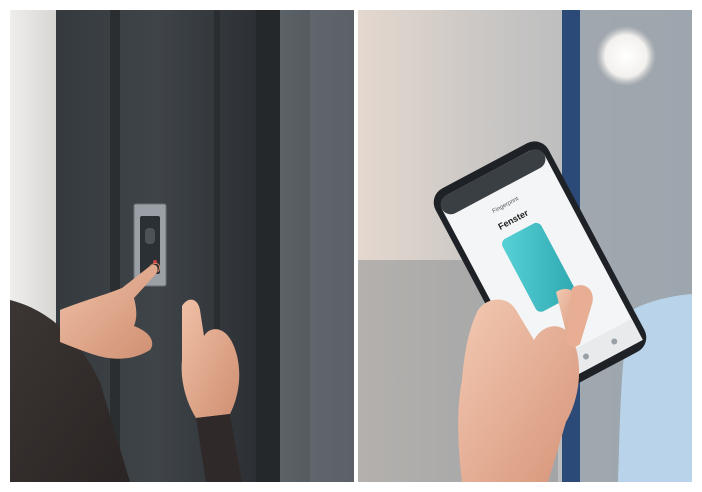  I want to click on glass-reflection, so click(332, 246).